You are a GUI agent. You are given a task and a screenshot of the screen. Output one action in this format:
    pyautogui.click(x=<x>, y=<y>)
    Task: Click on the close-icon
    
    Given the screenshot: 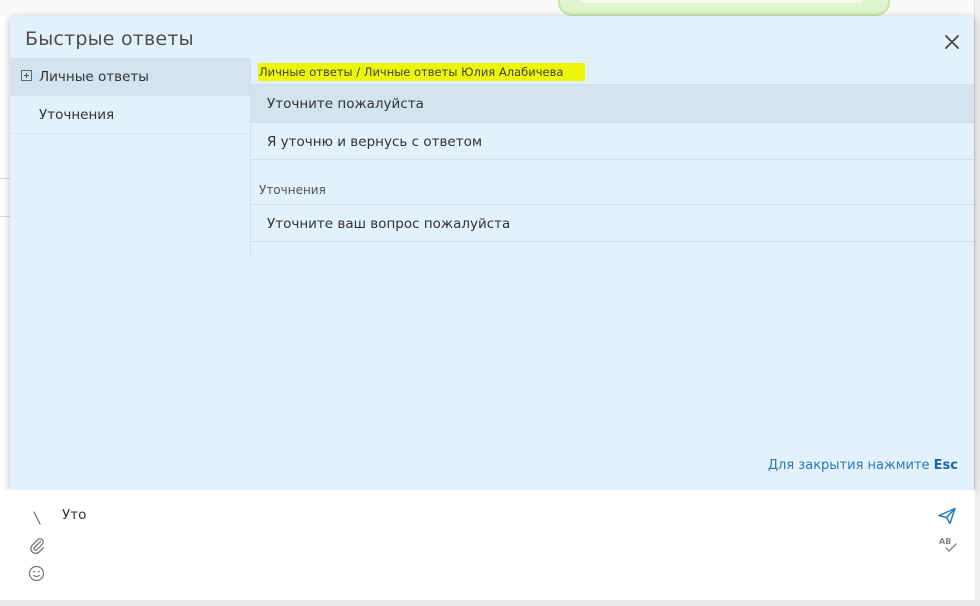 What is the action you would take?
    pyautogui.click(x=952, y=42)
    